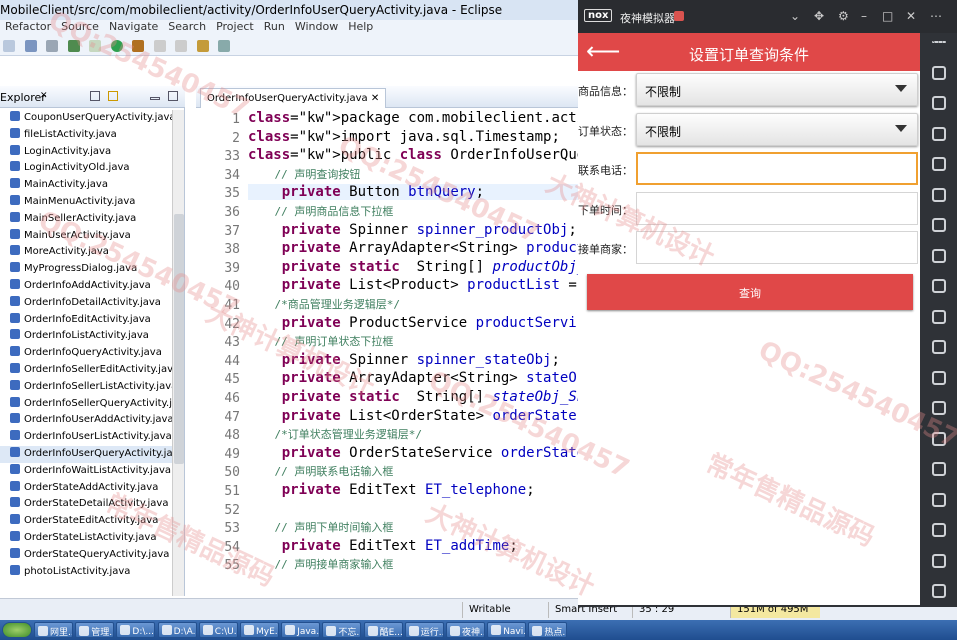 The width and height of the screenshot is (957, 640). Describe the element at coordinates (777, 168) in the screenshot. I see `telephone-field` at that location.